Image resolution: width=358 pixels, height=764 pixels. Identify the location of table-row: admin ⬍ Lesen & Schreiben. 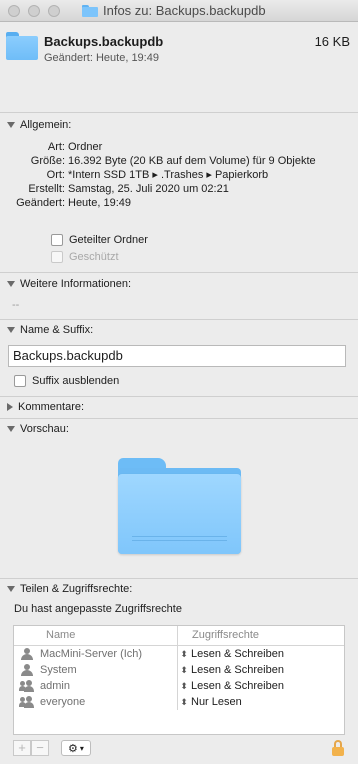
(179, 686).